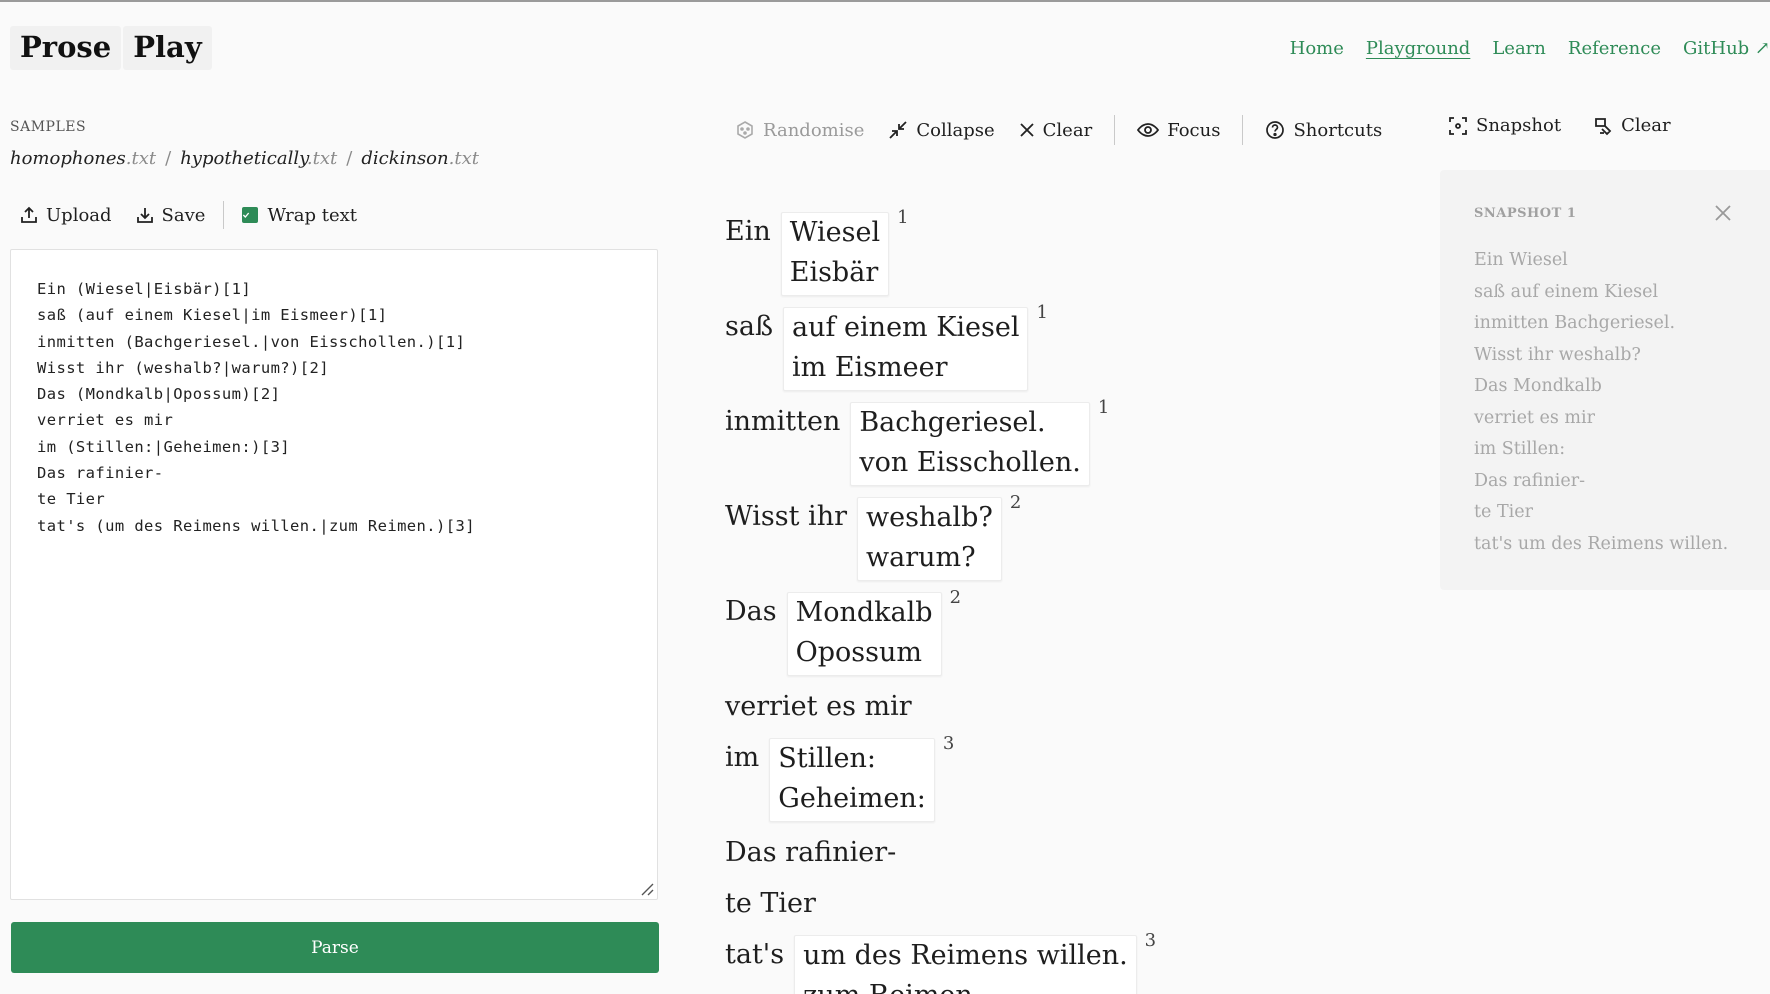  I want to click on snapshot-line: im Stillen:, so click(1520, 449).